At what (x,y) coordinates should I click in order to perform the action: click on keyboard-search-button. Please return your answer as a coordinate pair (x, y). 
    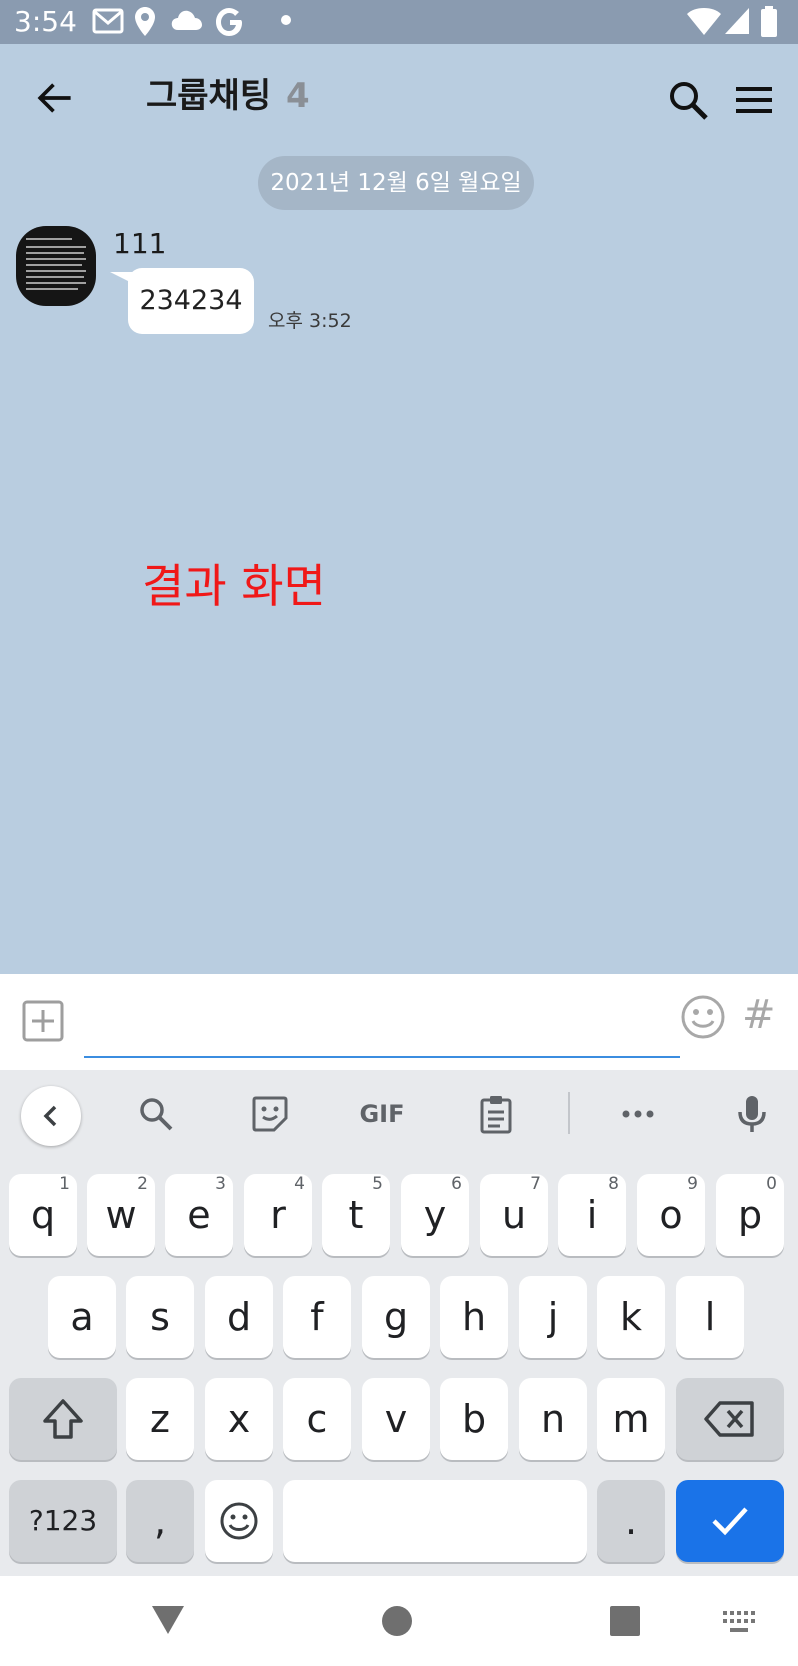
    Looking at the image, I should click on (156, 1114).